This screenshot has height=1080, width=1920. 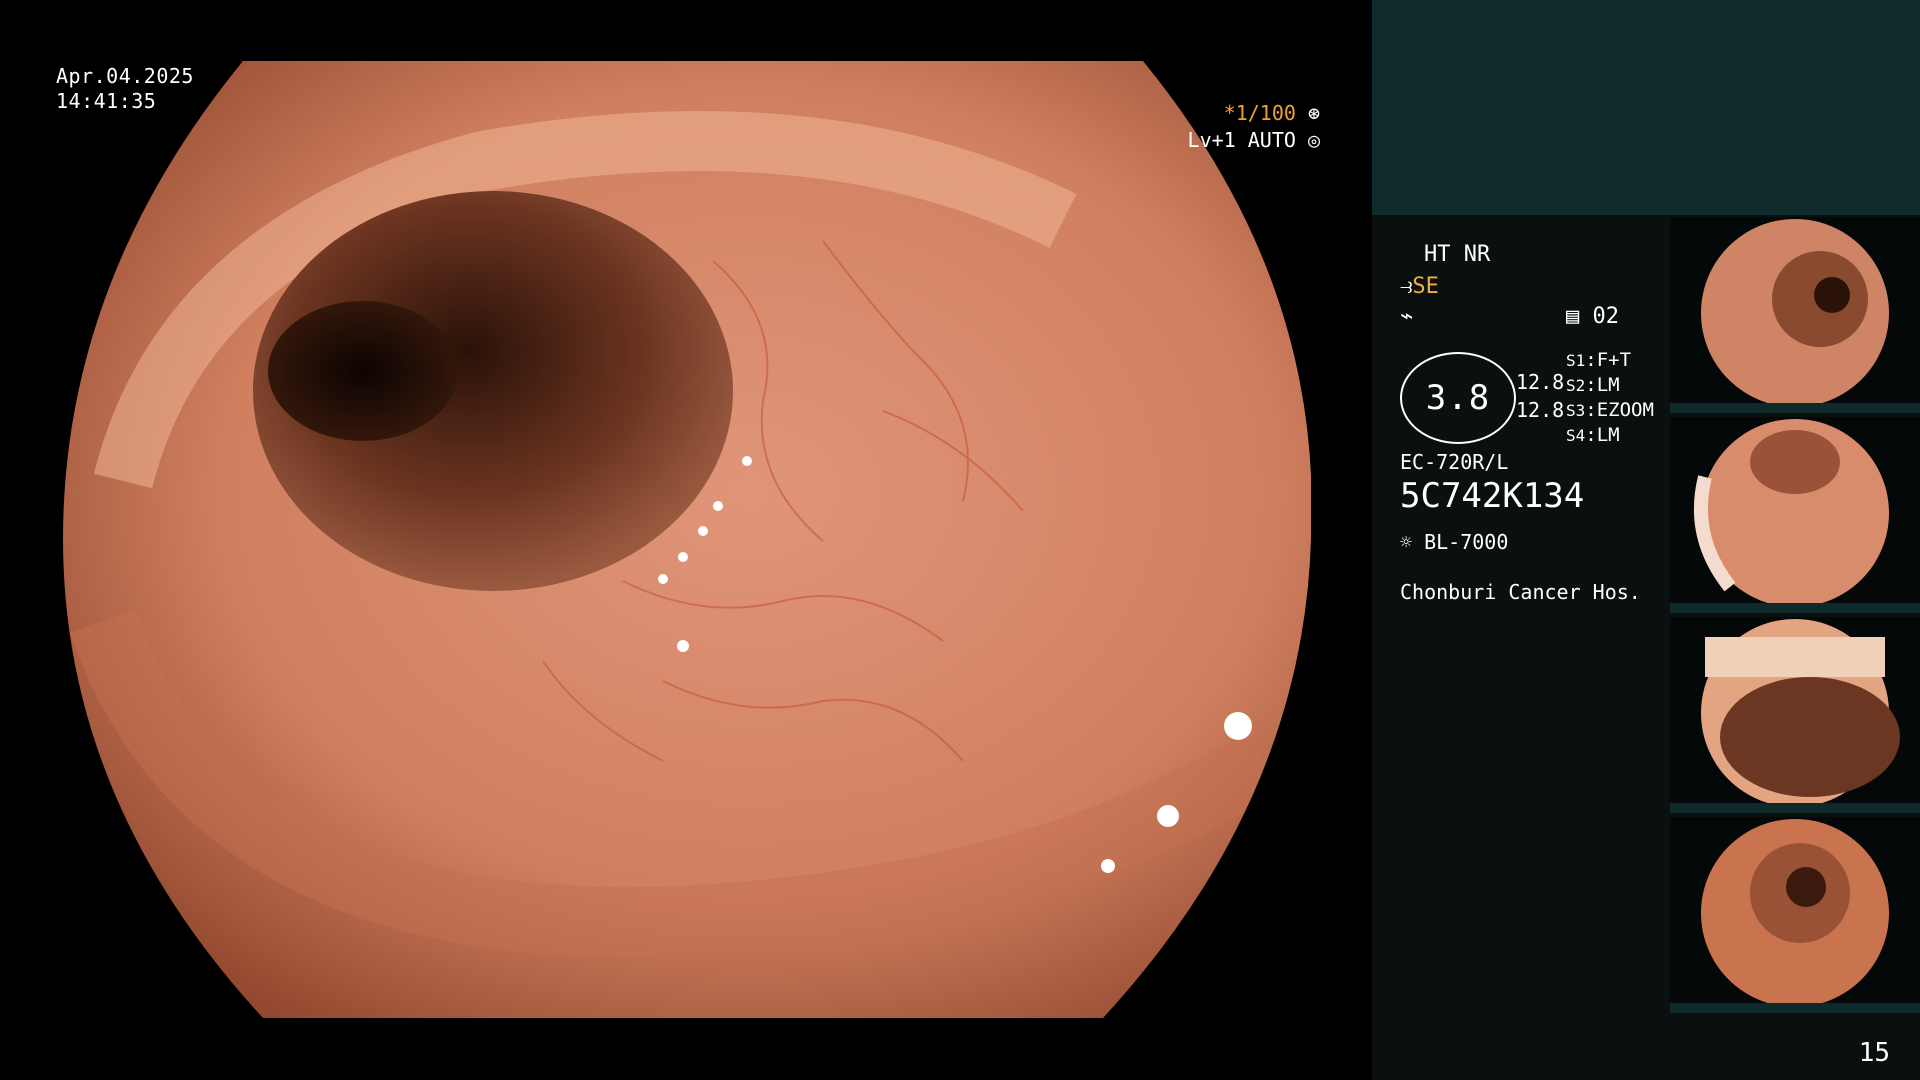 What do you see at coordinates (1241, 140) in the screenshot?
I see `level-text: Lv+1 AUTO` at bounding box center [1241, 140].